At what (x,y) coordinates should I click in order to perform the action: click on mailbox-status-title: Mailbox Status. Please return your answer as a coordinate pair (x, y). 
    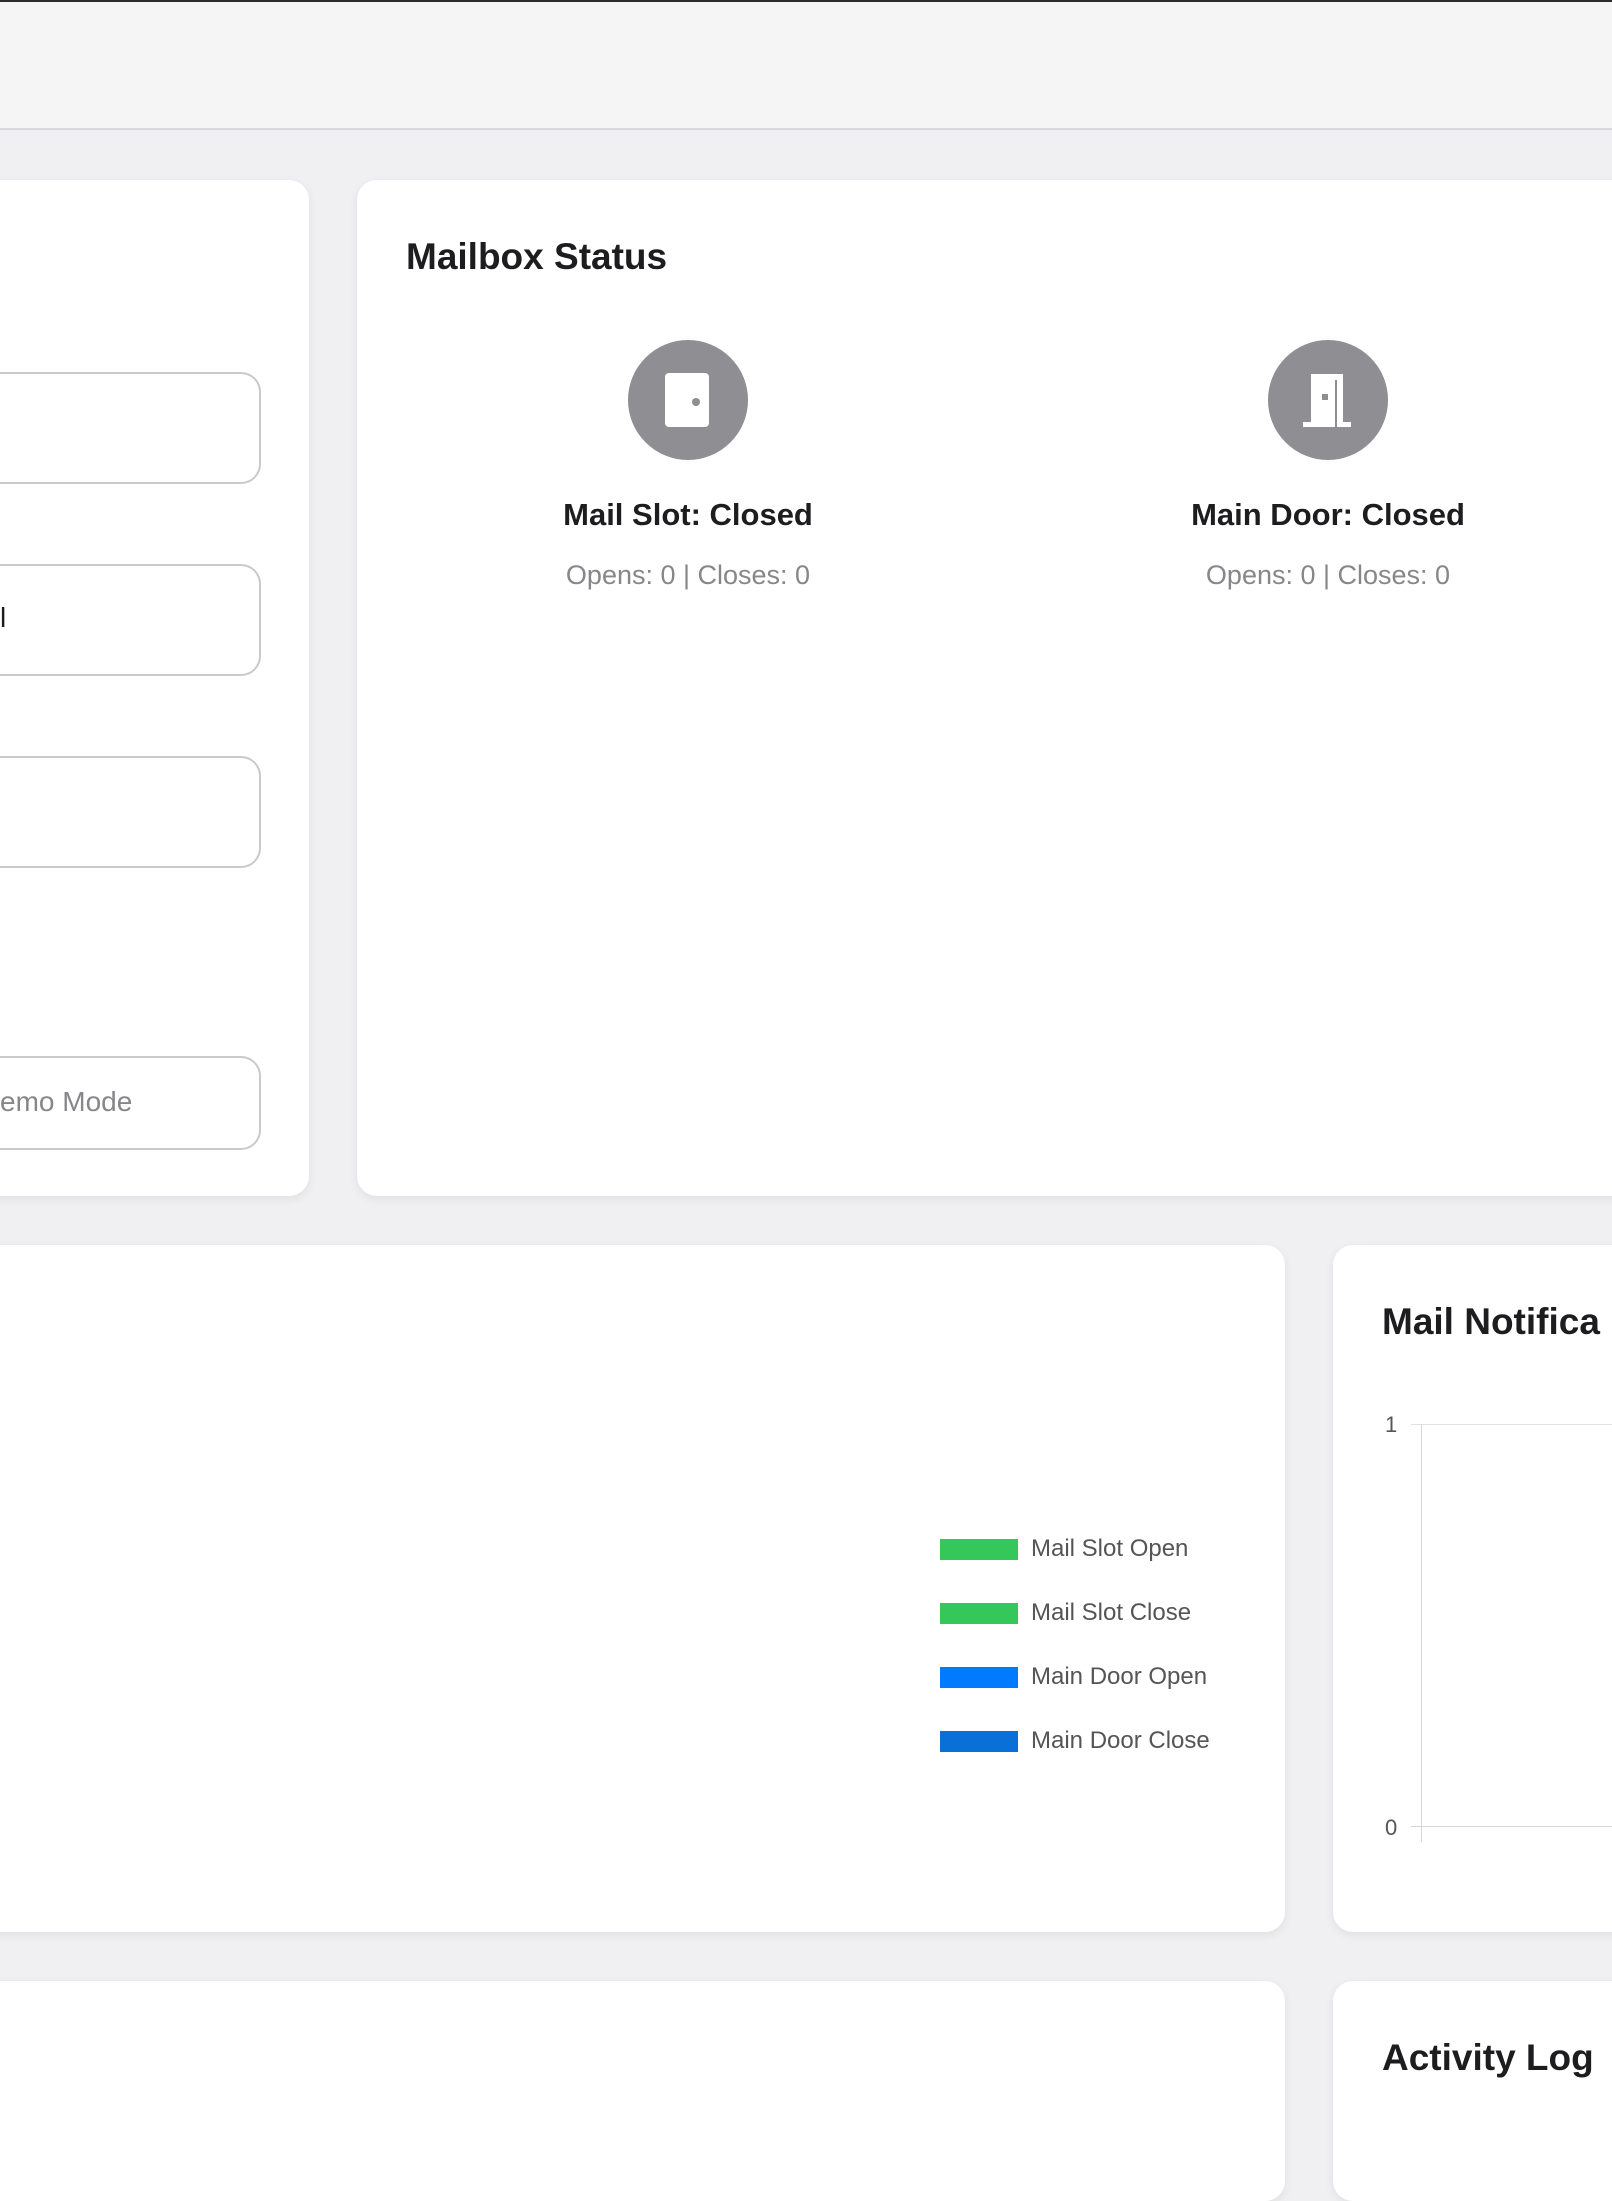
    Looking at the image, I should click on (537, 256).